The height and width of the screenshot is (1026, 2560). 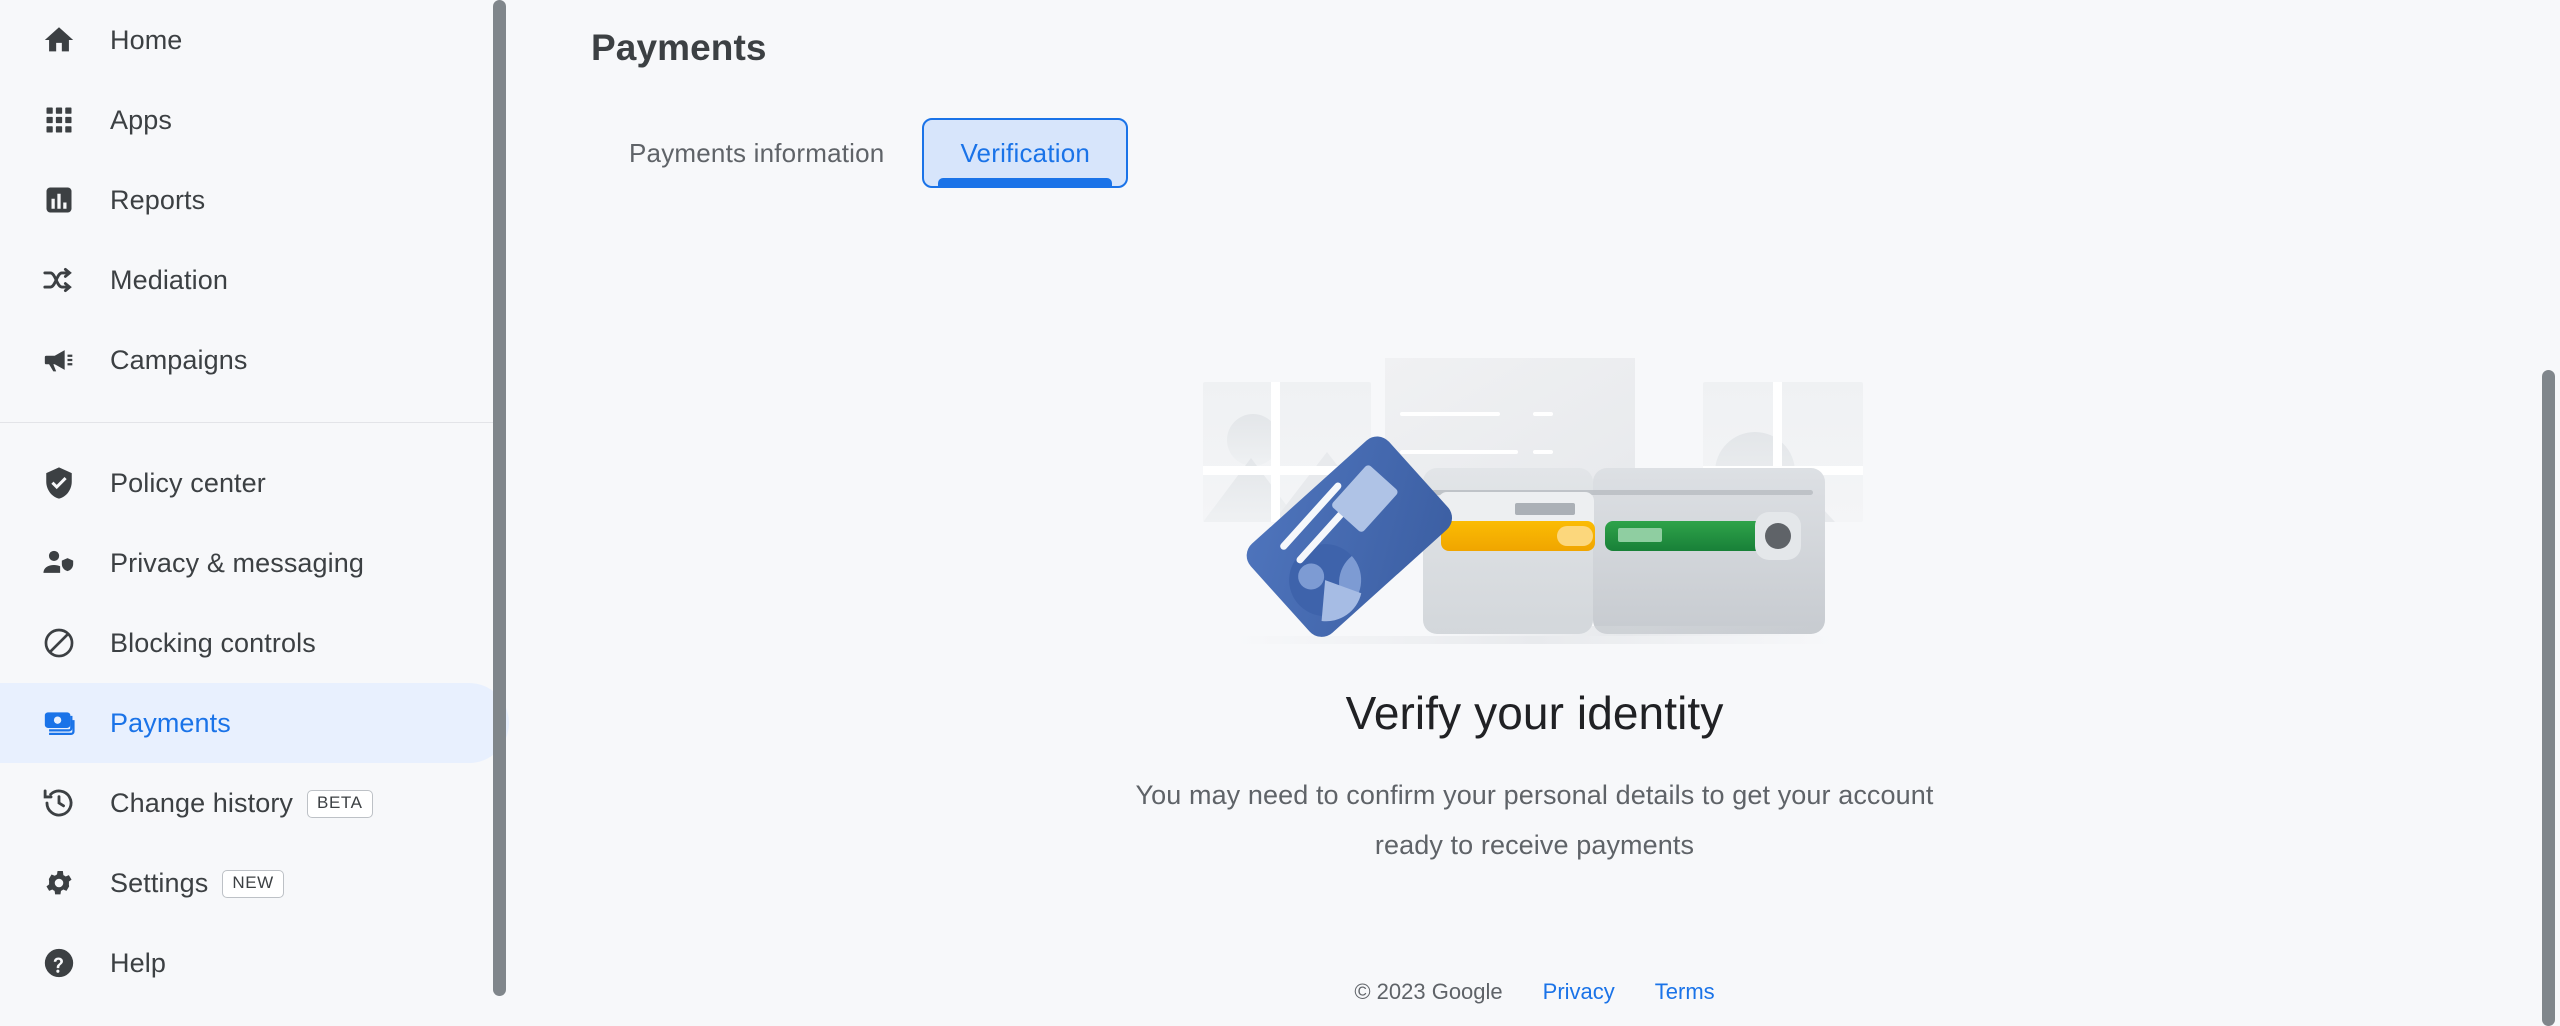 I want to click on history-clock-icon, so click(x=59, y=803).